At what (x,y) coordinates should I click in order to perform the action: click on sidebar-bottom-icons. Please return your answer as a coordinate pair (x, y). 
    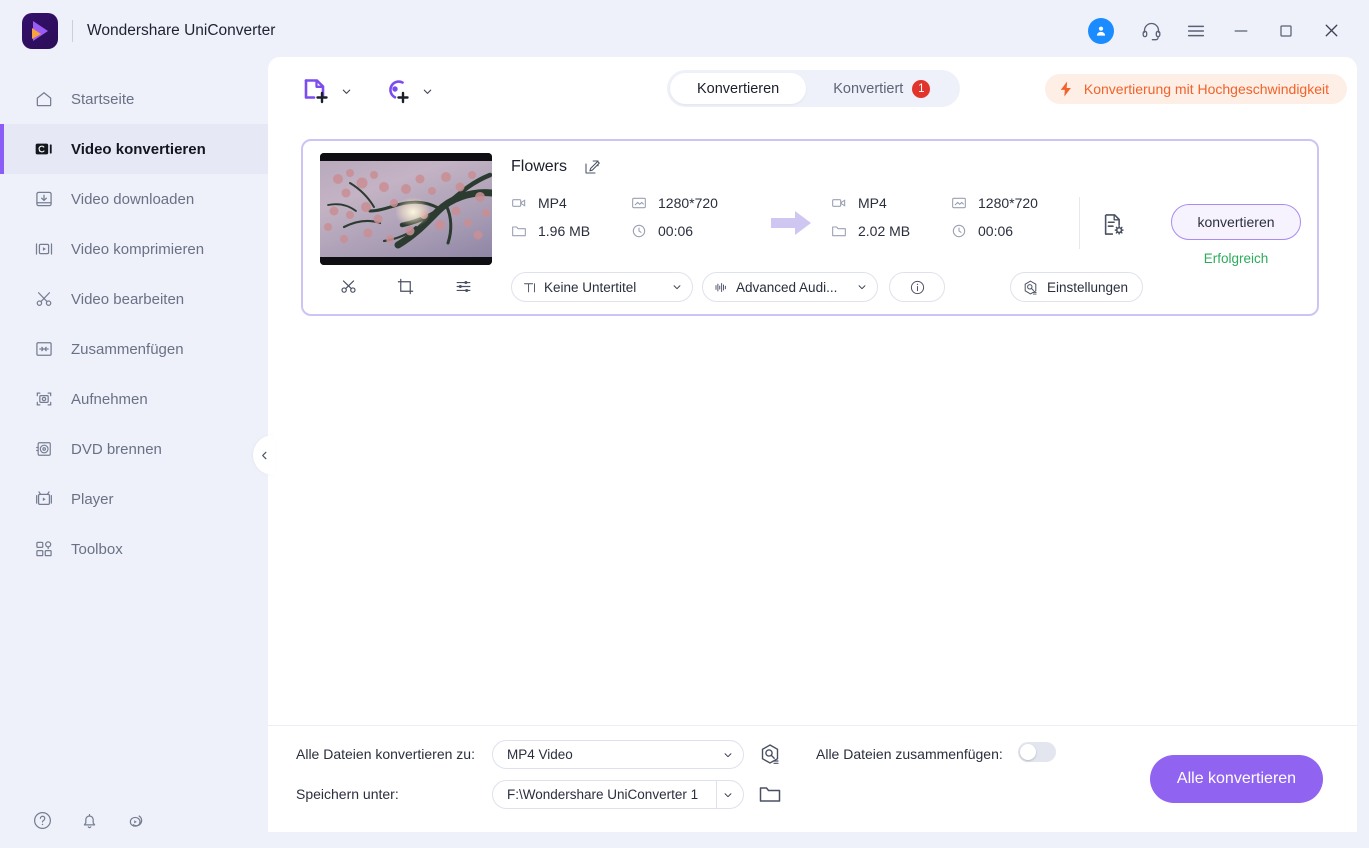
    Looking at the image, I should click on (134, 823).